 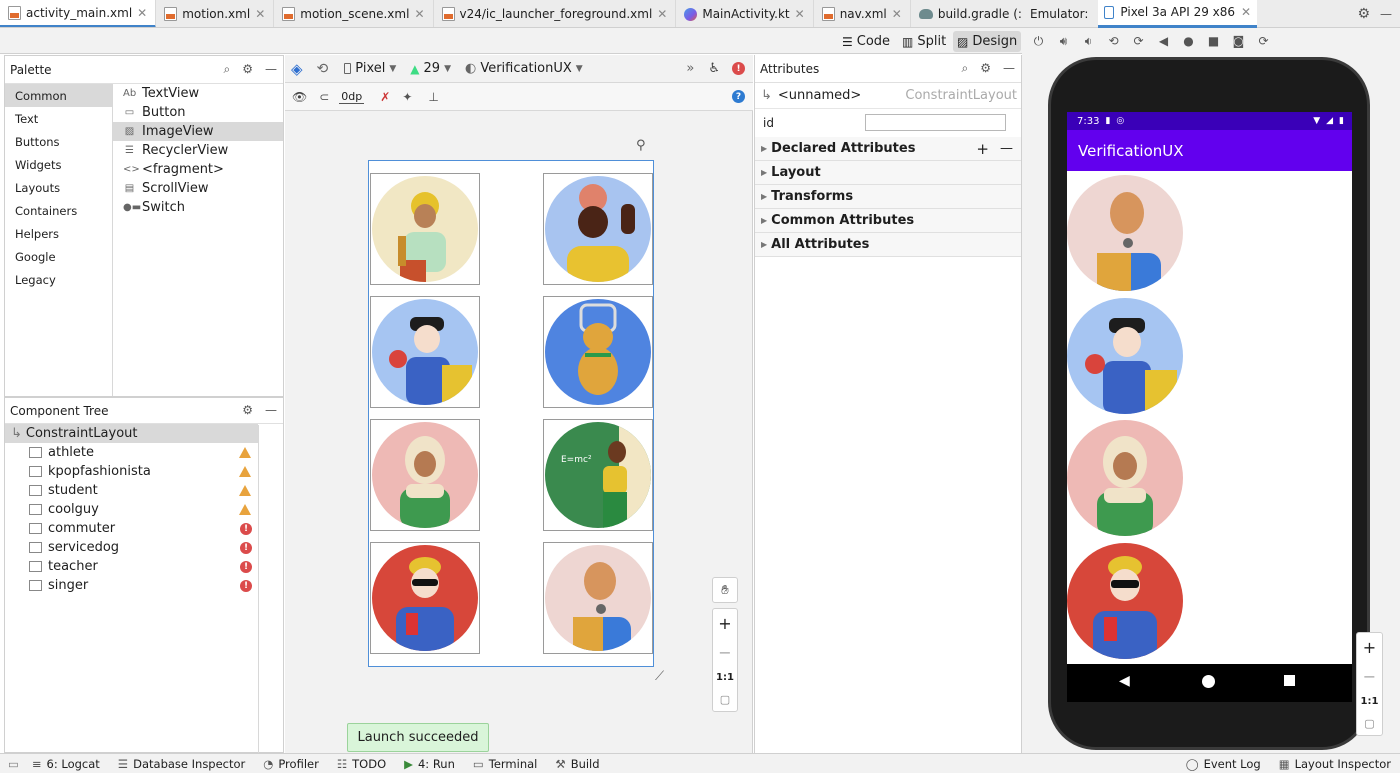 I want to click on tree-item-kpopfashionista: kpopfashionista, so click(x=144, y=471).